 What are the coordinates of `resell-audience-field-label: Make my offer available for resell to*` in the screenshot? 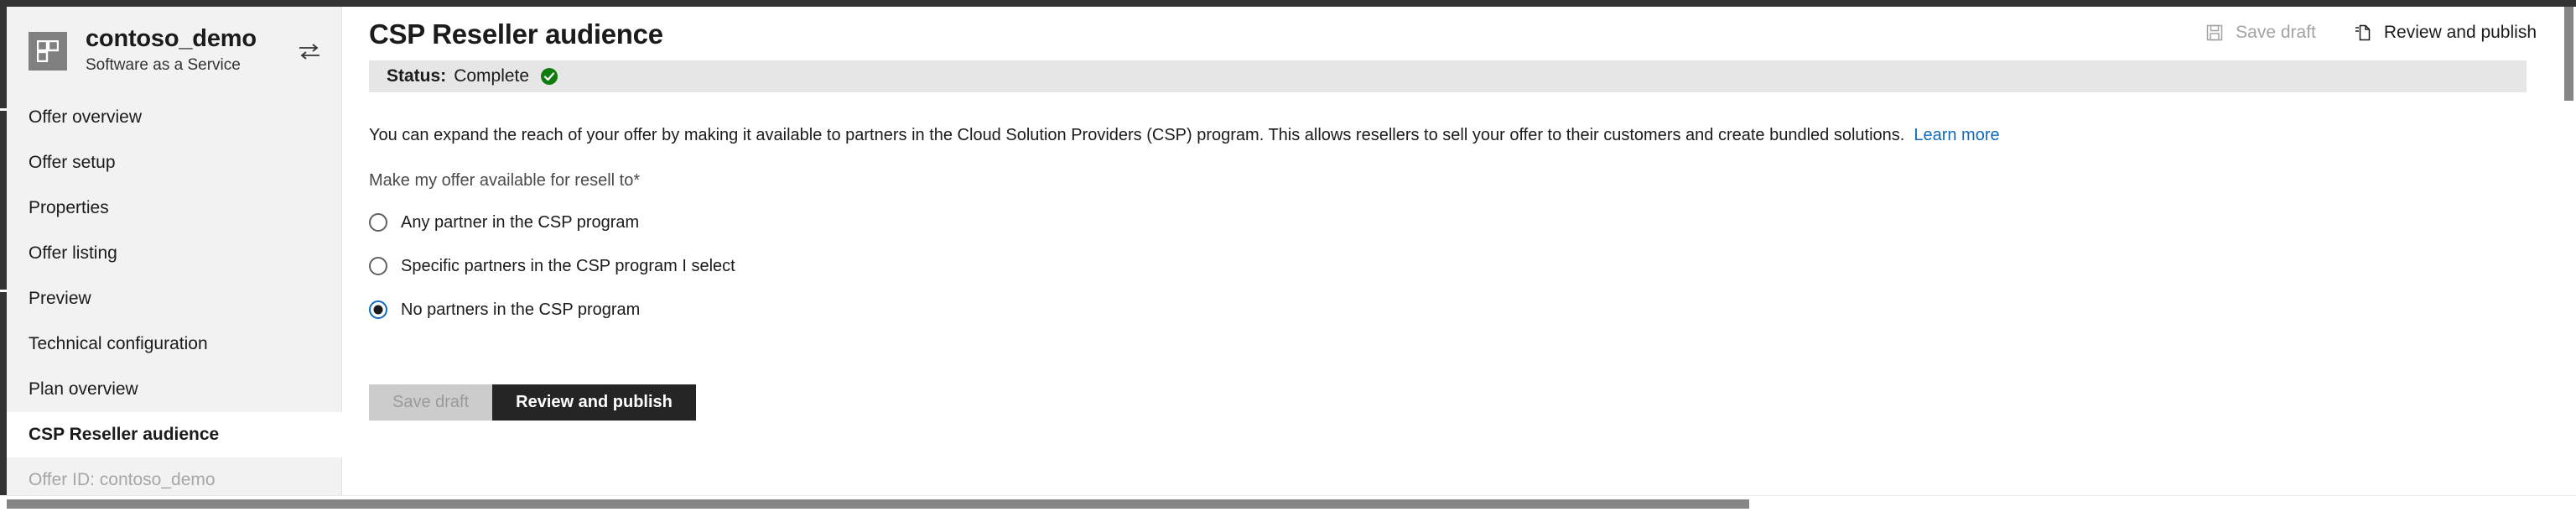 It's located at (505, 180).